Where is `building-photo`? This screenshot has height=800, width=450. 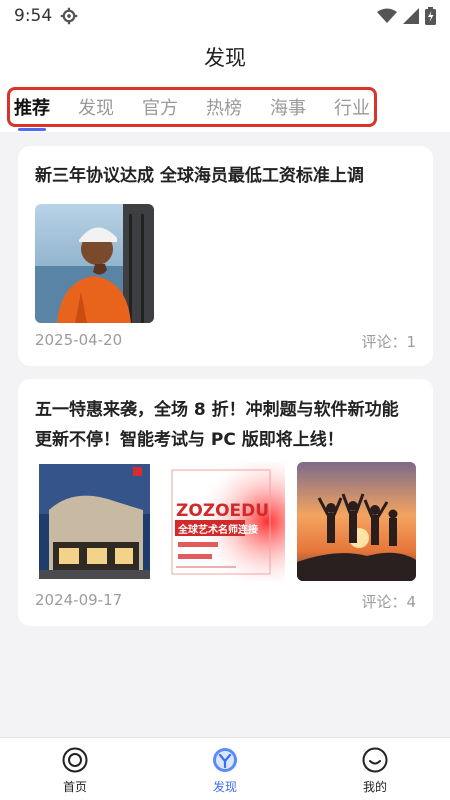 building-photo is located at coordinates (94, 521).